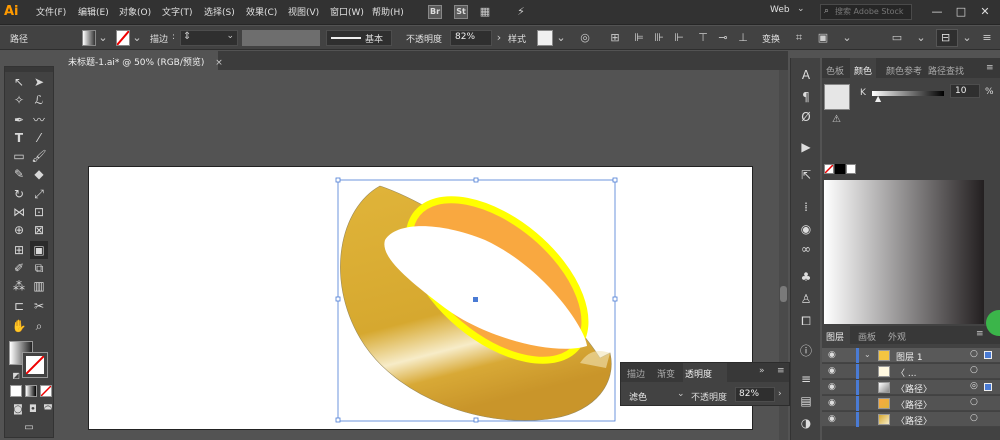 Image resolution: width=1000 pixels, height=440 pixels. I want to click on align-to-icon: ⊞, so click(615, 38).